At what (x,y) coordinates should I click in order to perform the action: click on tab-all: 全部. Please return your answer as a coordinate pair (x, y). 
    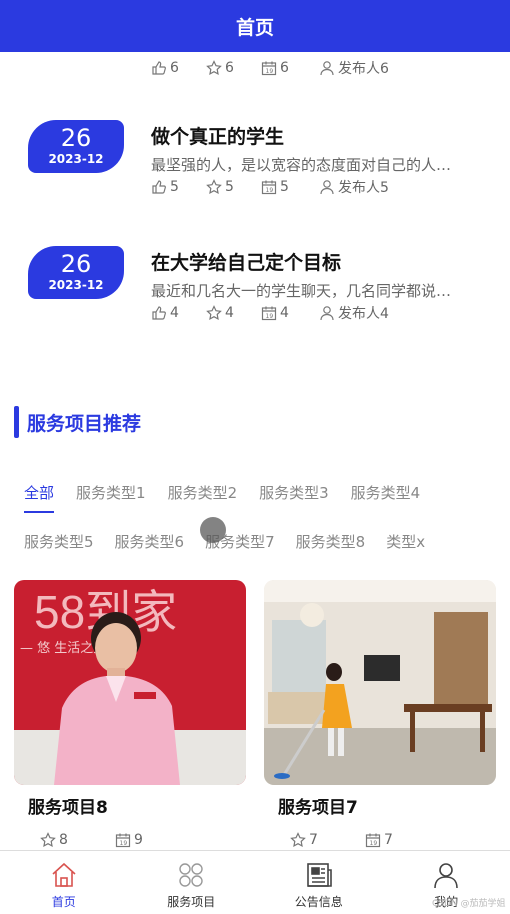
    Looking at the image, I should click on (39, 497).